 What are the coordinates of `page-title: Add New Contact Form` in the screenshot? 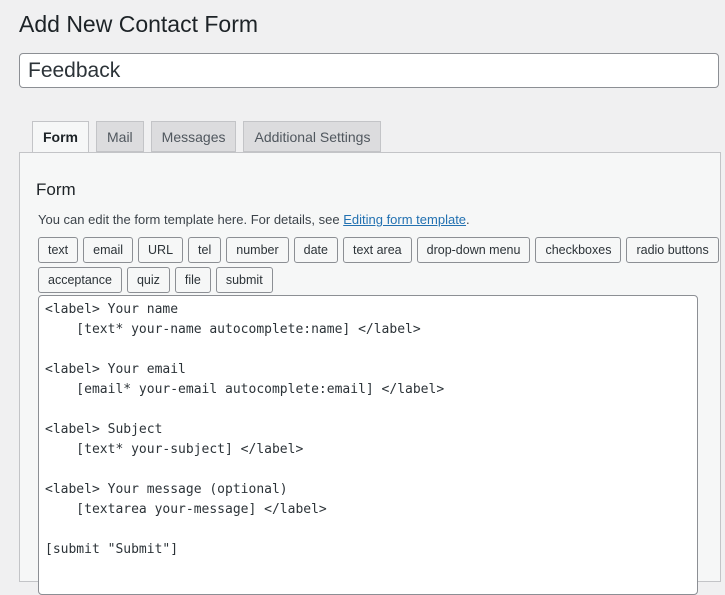 It's located at (139, 24).